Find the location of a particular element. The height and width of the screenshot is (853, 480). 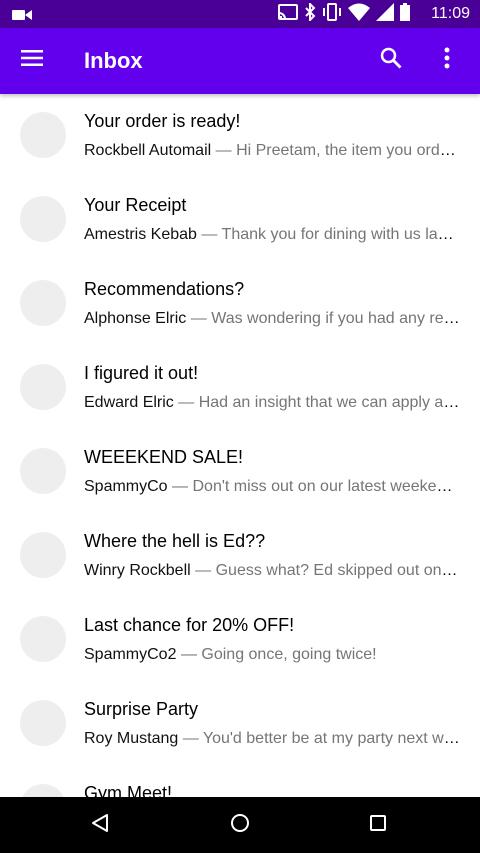

menu-button is located at coordinates (33, 60).